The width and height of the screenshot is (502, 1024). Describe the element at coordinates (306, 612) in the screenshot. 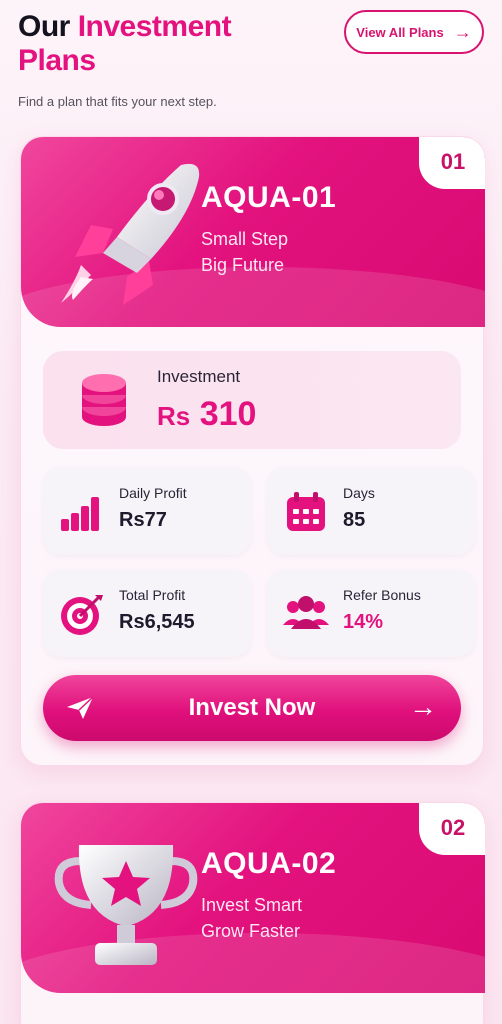

I see `users-icon` at that location.